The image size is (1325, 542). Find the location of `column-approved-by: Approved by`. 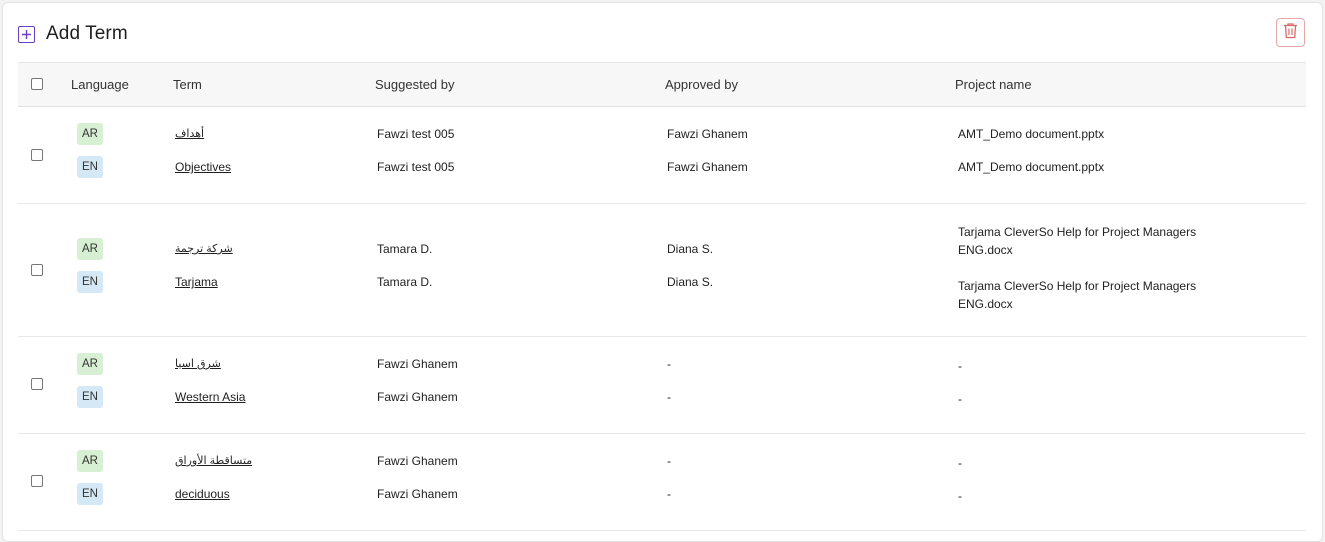

column-approved-by: Approved by is located at coordinates (701, 84).